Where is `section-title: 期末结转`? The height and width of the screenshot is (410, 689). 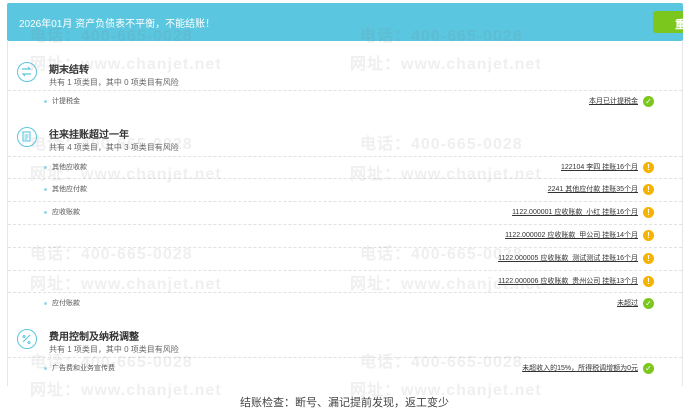 section-title: 期末结转 is located at coordinates (69, 70).